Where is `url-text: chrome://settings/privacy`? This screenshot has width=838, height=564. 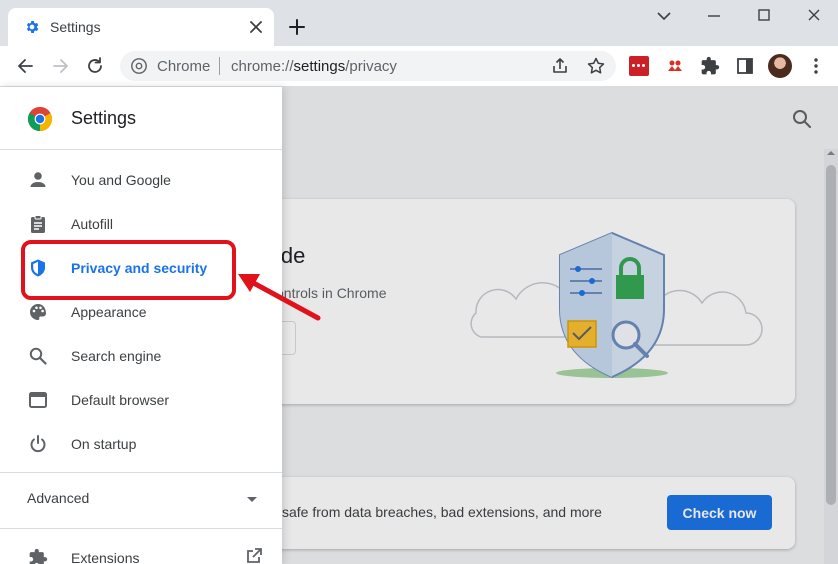
url-text: chrome://settings/privacy is located at coordinates (314, 66).